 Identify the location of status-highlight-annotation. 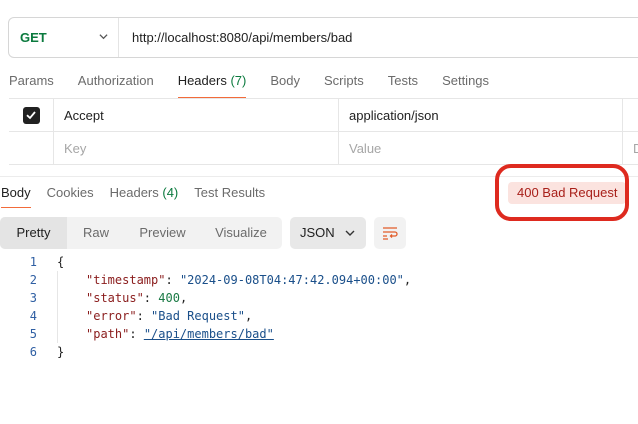
(562, 192).